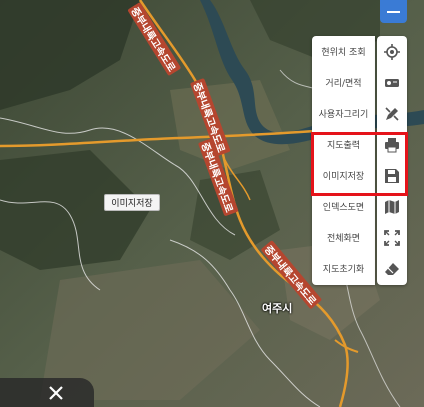 This screenshot has height=407, width=424. I want to click on tool-label-save-image: 이미지저장, so click(343, 175).